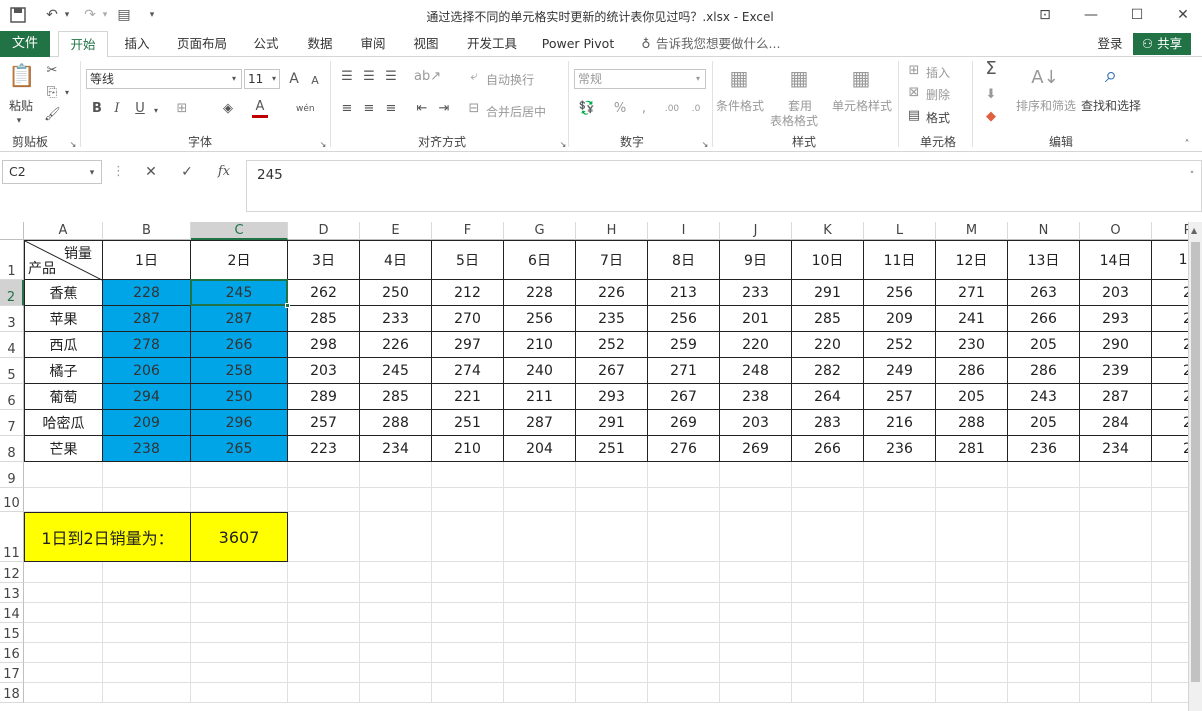 This screenshot has height=711, width=1202. What do you see at coordinates (12, 613) in the screenshot?
I see `row-header-14: 14` at bounding box center [12, 613].